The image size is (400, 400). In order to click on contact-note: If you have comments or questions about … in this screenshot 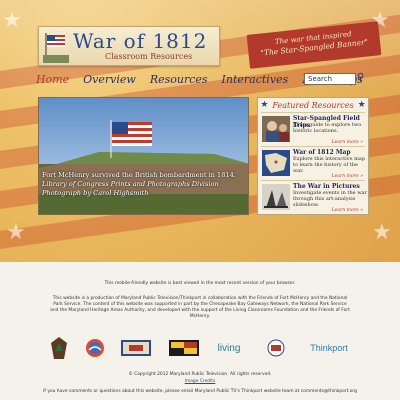, I will do `click(200, 391)`.